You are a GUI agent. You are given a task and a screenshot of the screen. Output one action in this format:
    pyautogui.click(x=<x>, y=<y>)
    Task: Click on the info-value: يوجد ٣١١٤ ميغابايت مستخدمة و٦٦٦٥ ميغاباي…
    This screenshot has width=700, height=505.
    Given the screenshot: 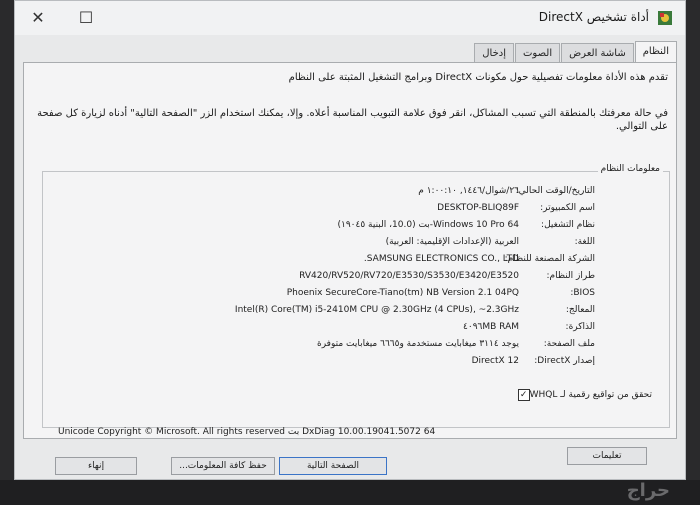 What is the action you would take?
    pyautogui.click(x=418, y=344)
    